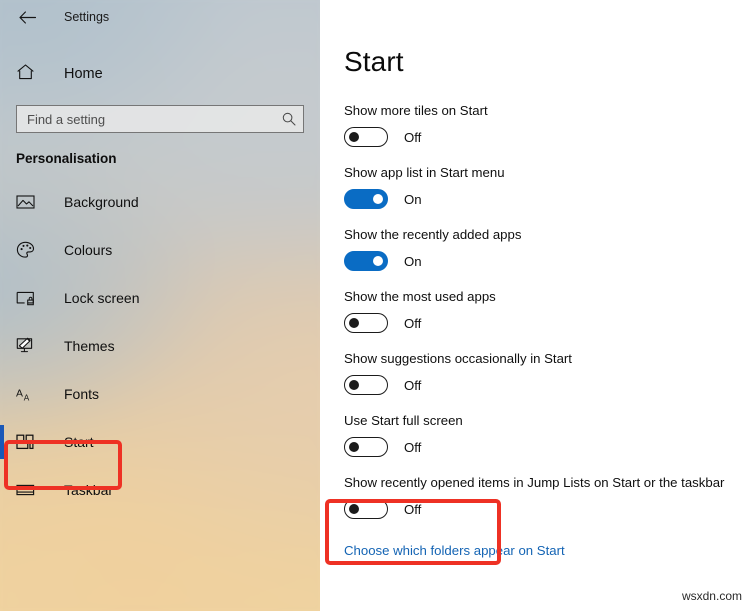 The width and height of the screenshot is (756, 611). I want to click on sidebar-item-start: Start, so click(160, 442).